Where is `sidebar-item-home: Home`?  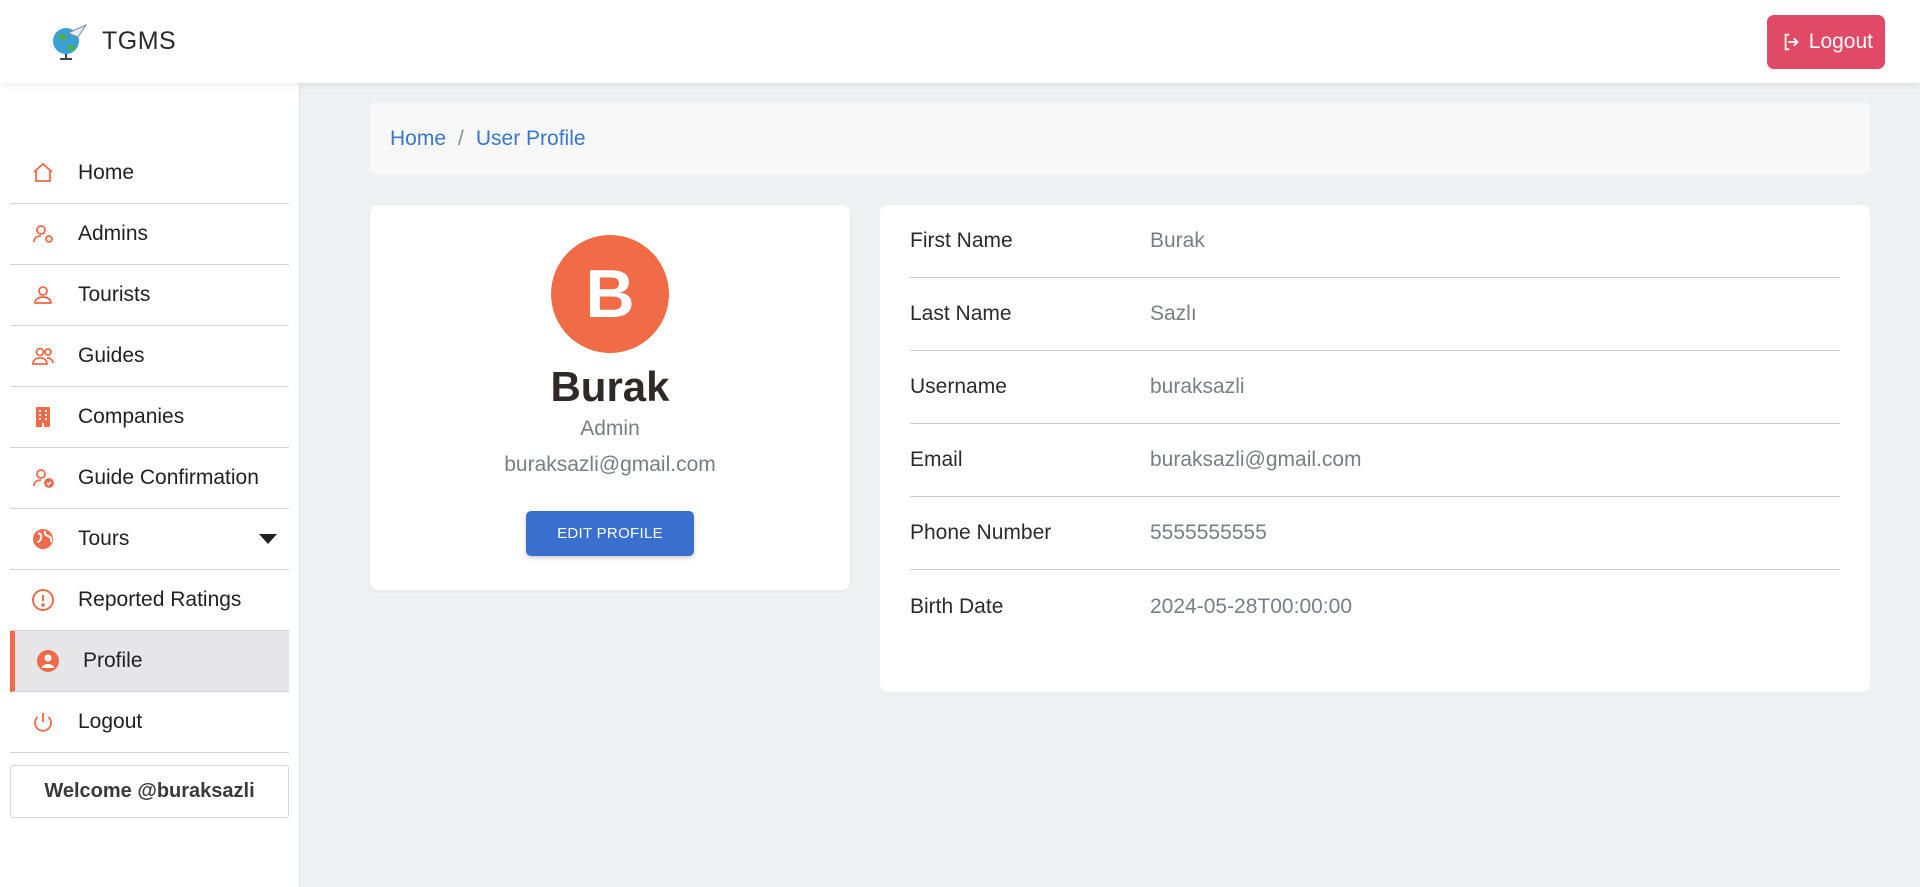
sidebar-item-home: Home is located at coordinates (149, 173).